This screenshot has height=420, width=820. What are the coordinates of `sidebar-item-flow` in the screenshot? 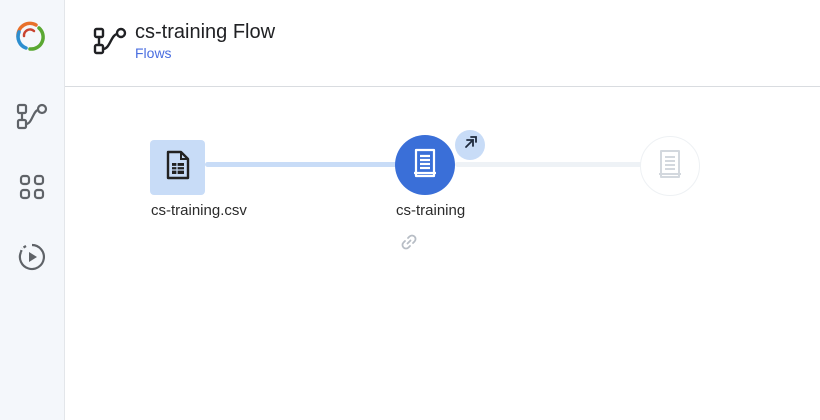 It's located at (32, 119).